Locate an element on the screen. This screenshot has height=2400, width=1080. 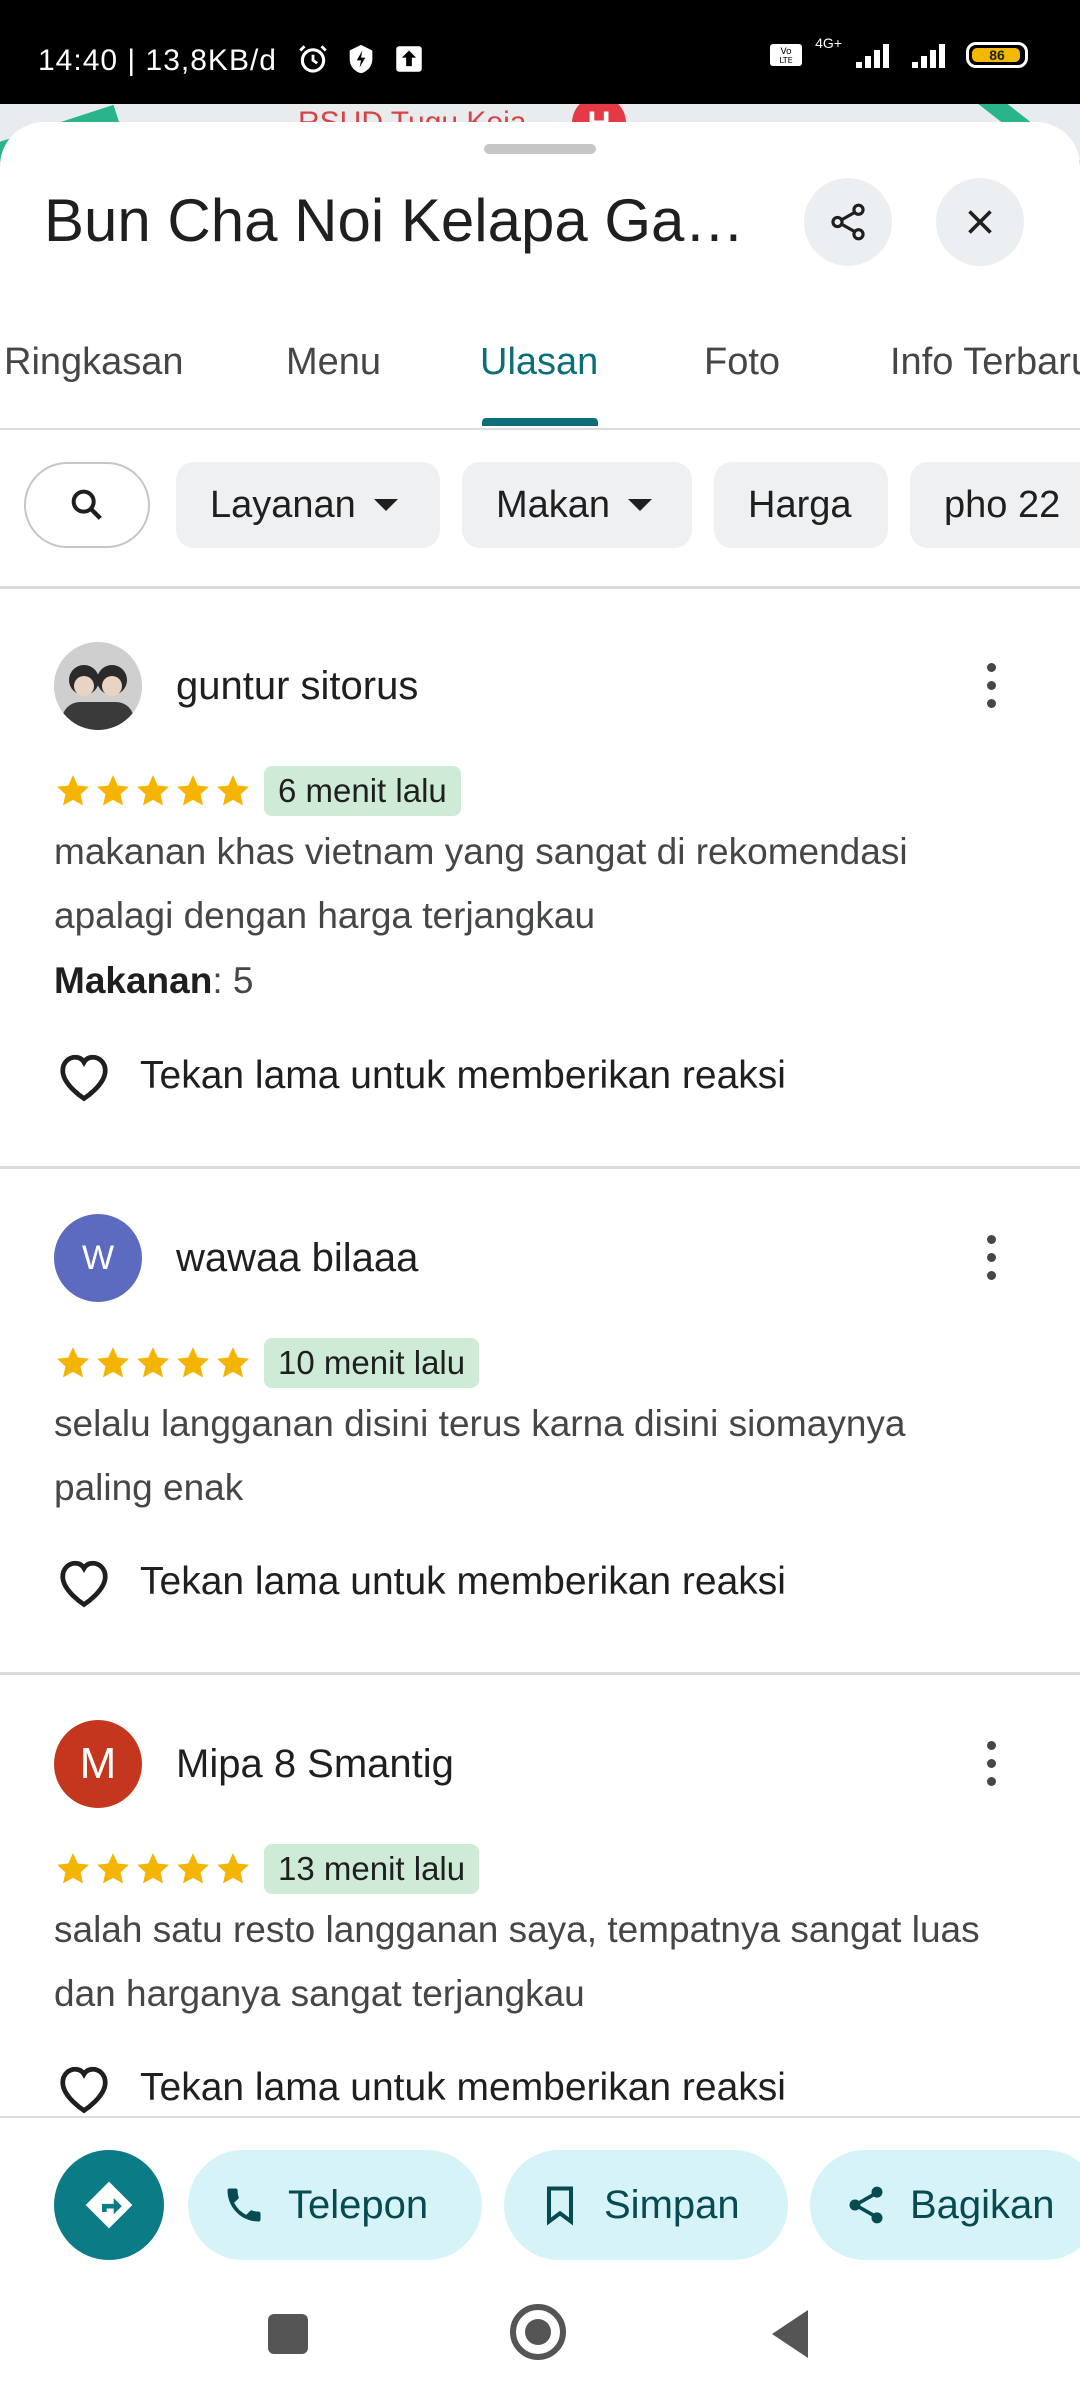
status-icons is located at coordinates (361, 59).